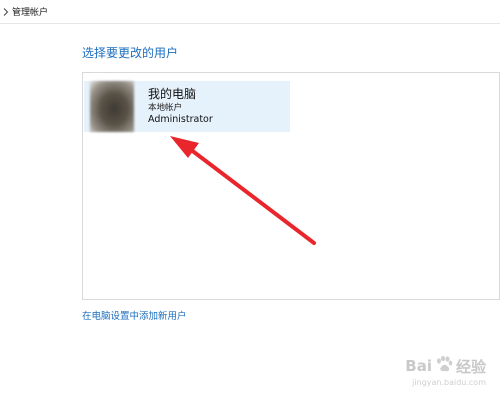 Image resolution: width=500 pixels, height=405 pixels. Describe the element at coordinates (130, 53) in the screenshot. I see `page-title: 选择要更改的用户` at that location.